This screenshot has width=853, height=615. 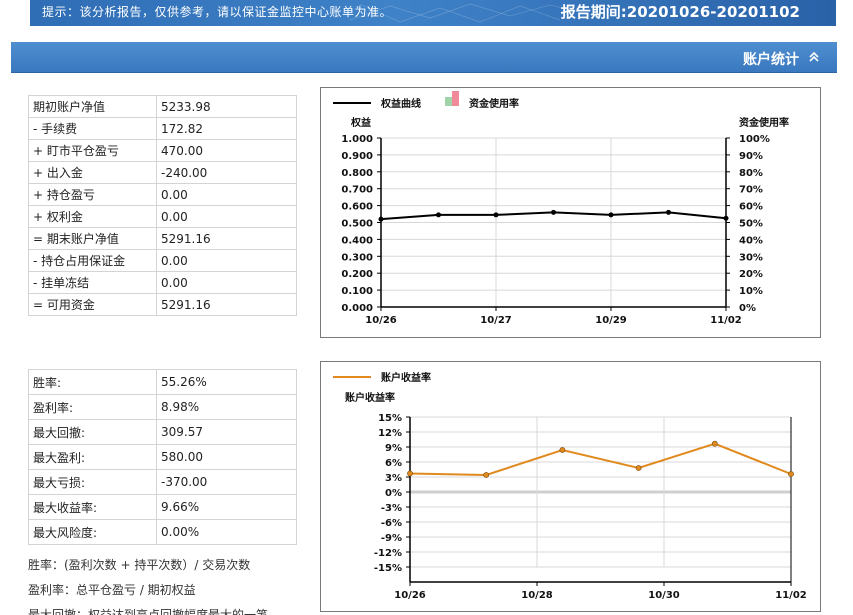 What do you see at coordinates (754, 139) in the screenshot?
I see `y2-tick-label: 100%` at bounding box center [754, 139].